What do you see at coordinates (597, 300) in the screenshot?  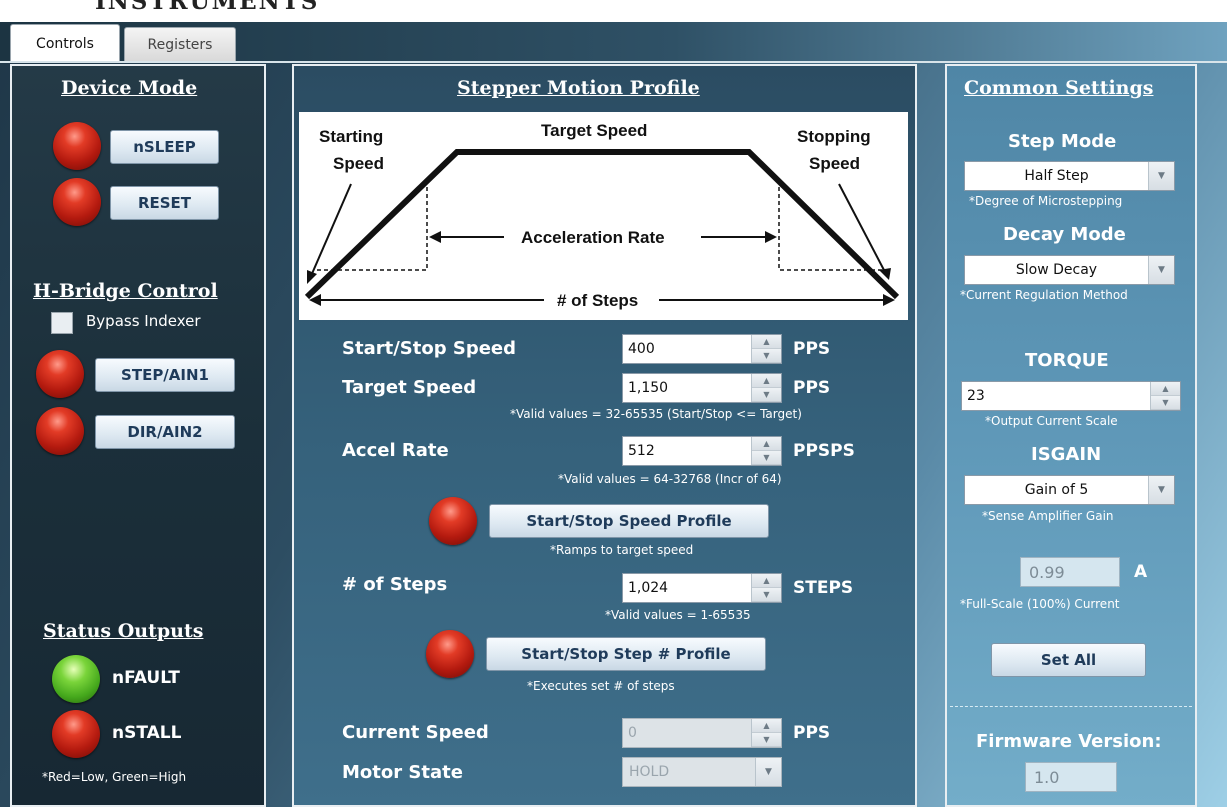 I see `diagram-num-steps-label: # of Steps` at bounding box center [597, 300].